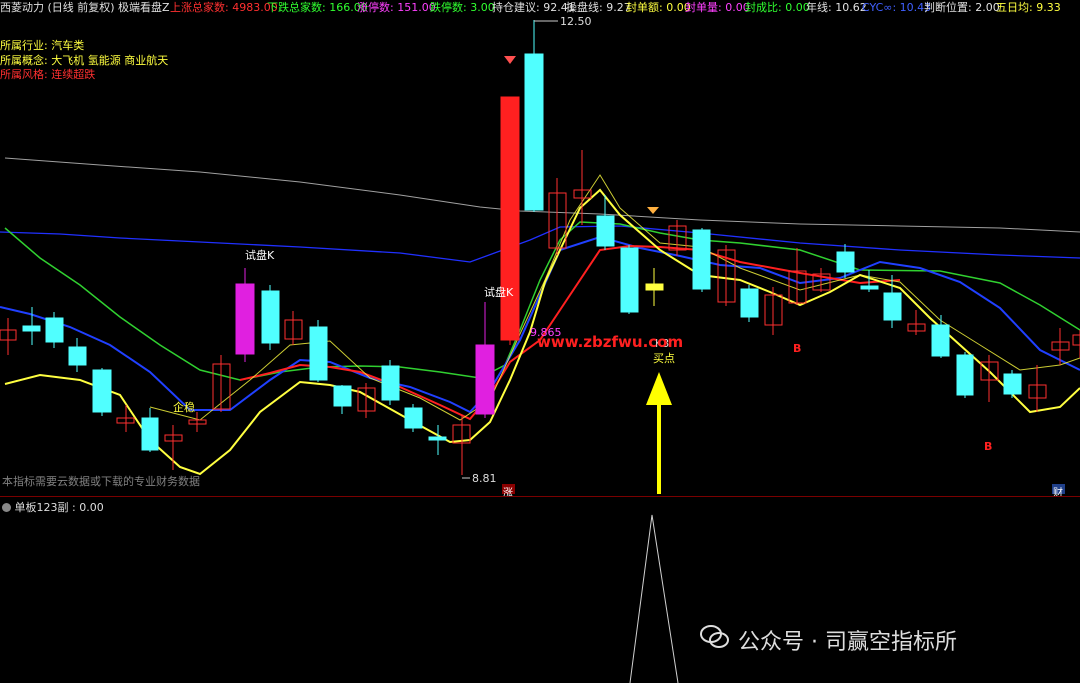 This screenshot has width=1080, height=683. What do you see at coordinates (576, 21) in the screenshot?
I see `high-price-label: 12.50` at bounding box center [576, 21].